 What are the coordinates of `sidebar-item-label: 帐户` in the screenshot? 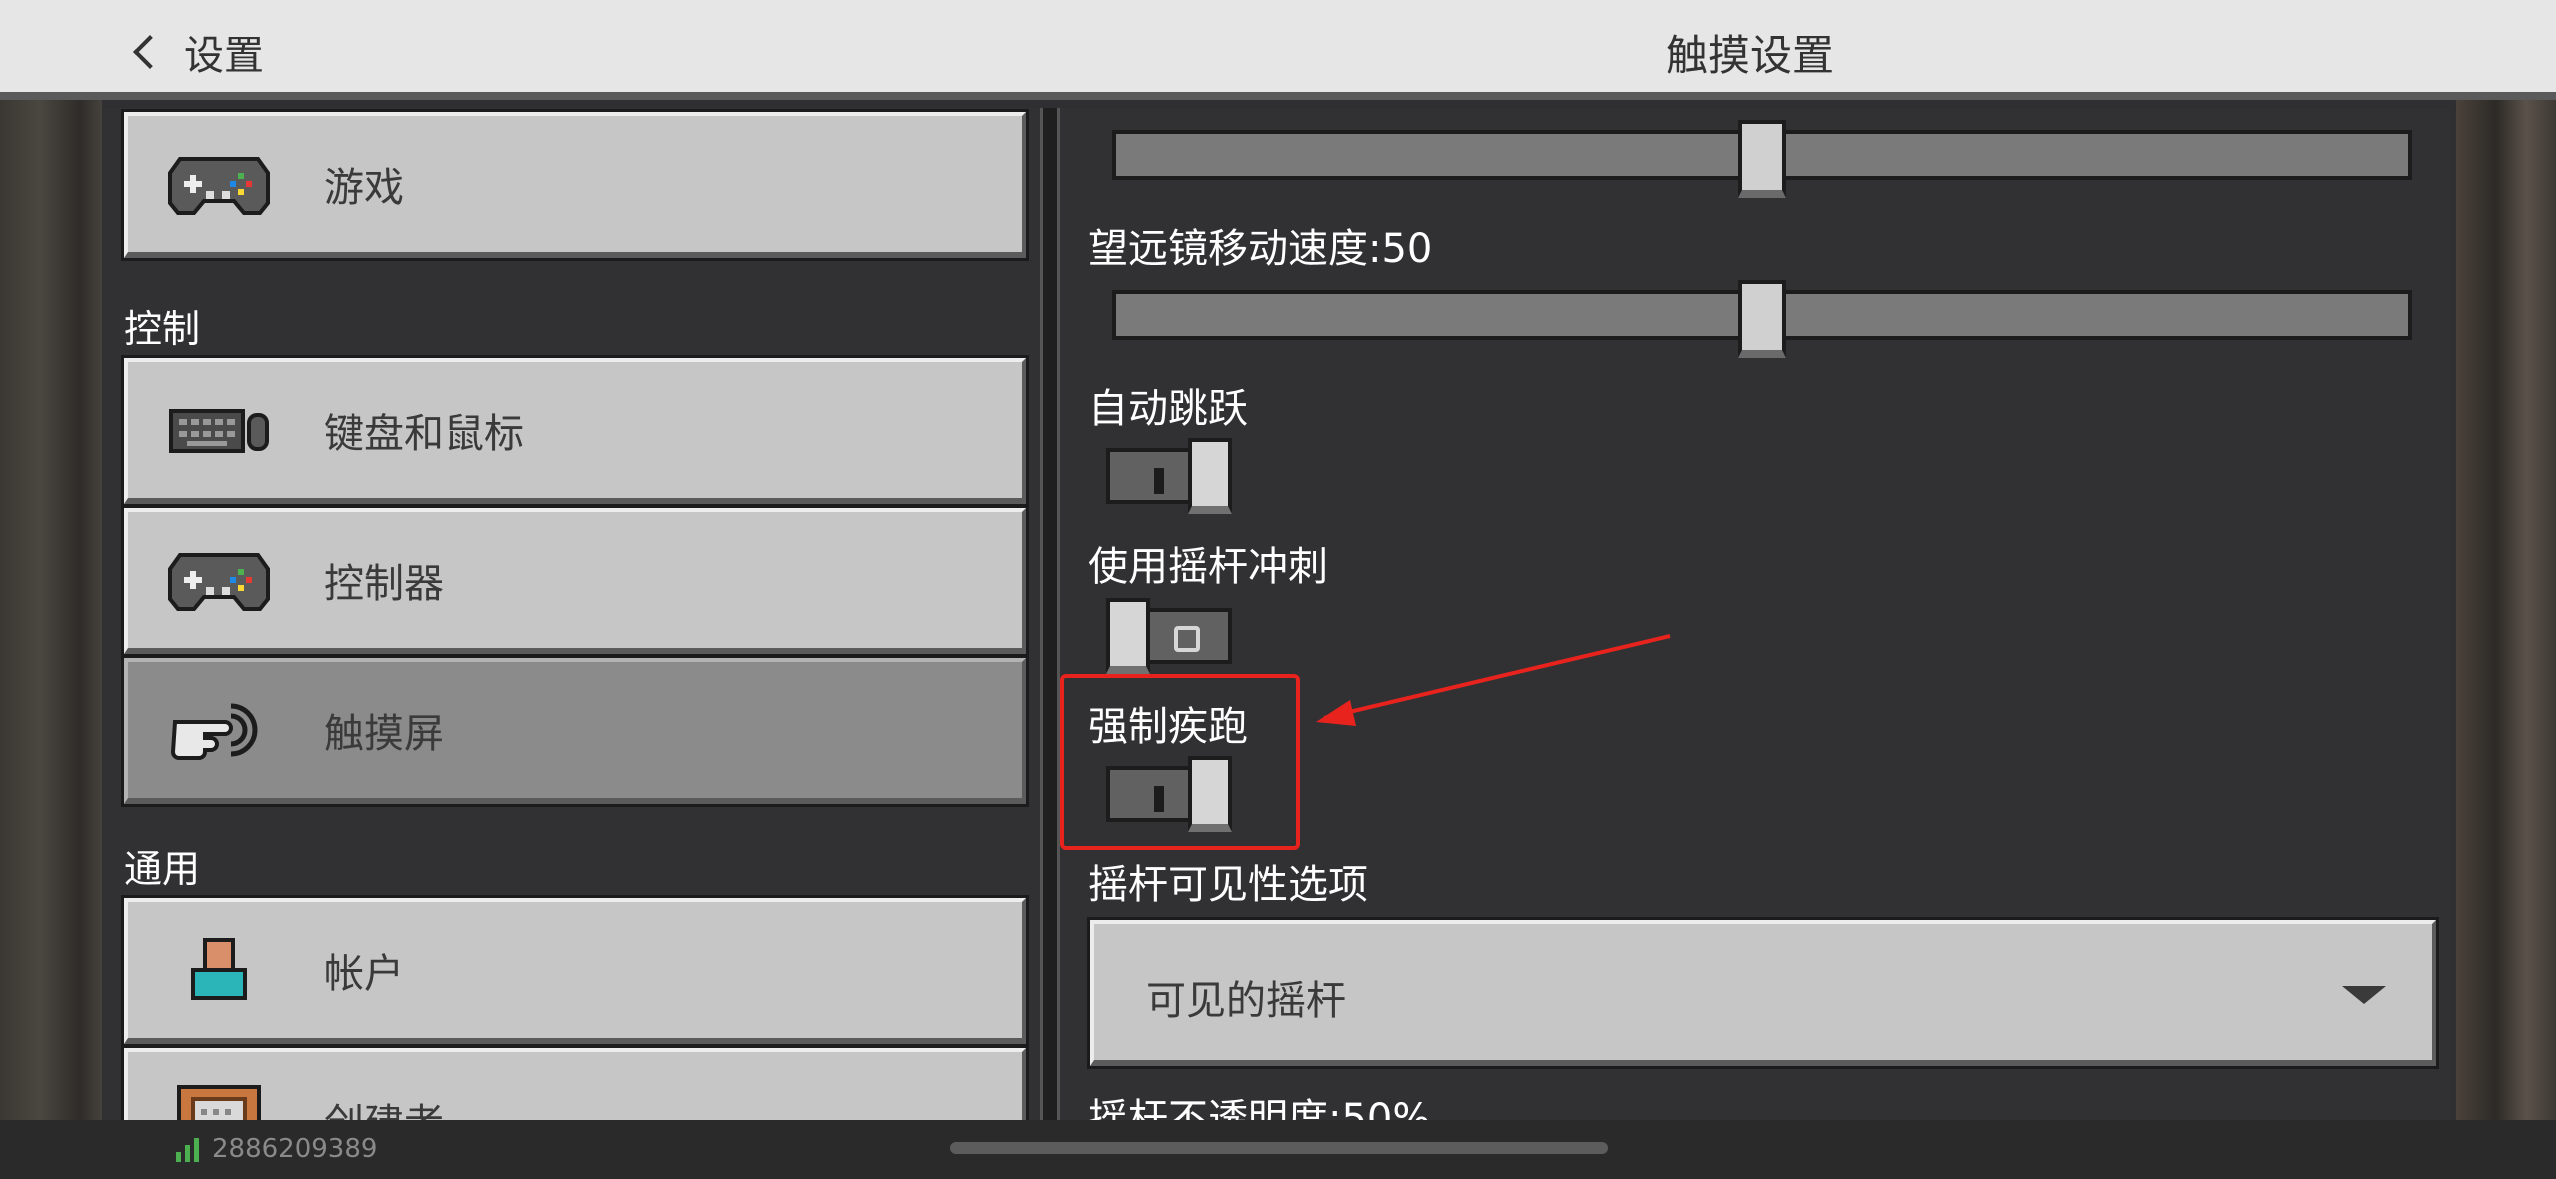 It's located at (364, 974).